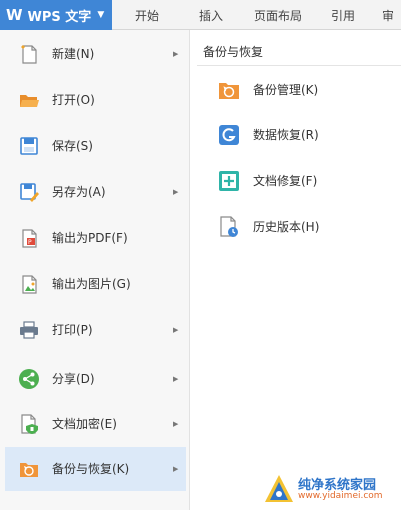 The width and height of the screenshot is (401, 510). Describe the element at coordinates (84, 424) in the screenshot. I see `menu-item-label: 文档加密(E)` at that location.